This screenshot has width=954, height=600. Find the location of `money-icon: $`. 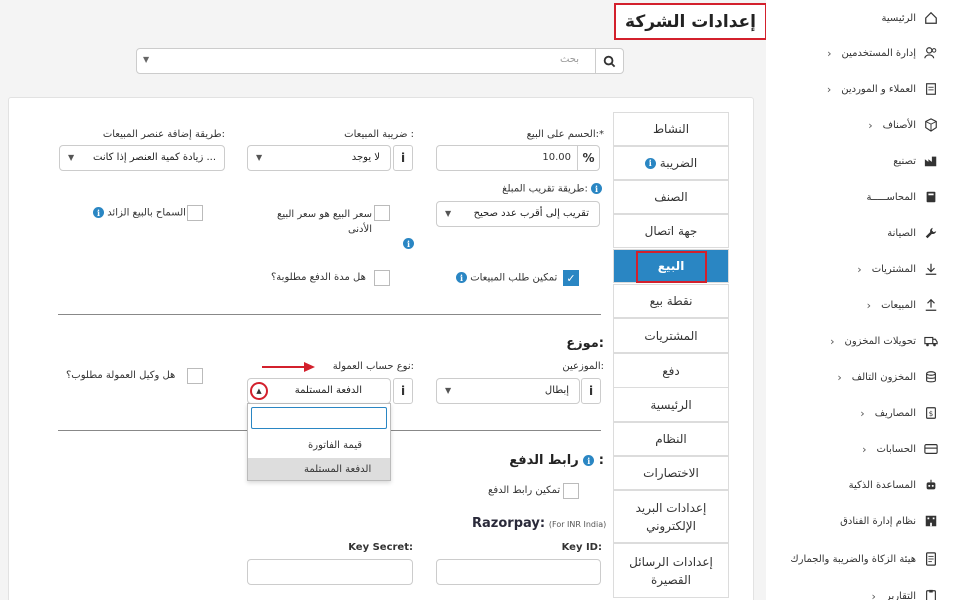

money-icon: $ is located at coordinates (931, 413).